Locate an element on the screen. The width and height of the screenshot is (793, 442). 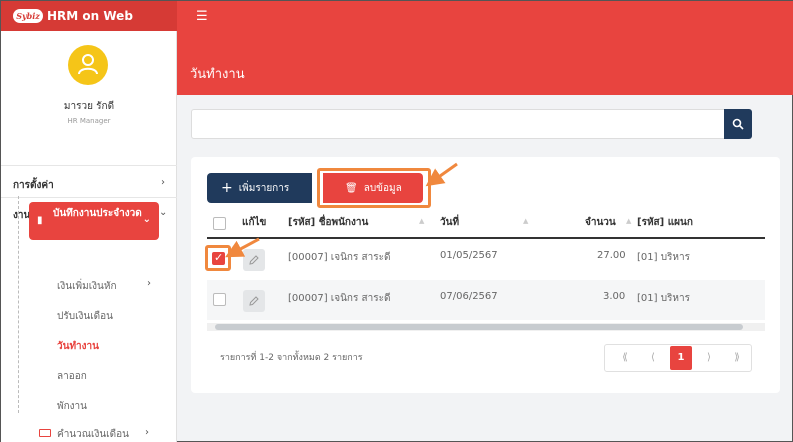
annotation-arrows is located at coordinates (341, 210).